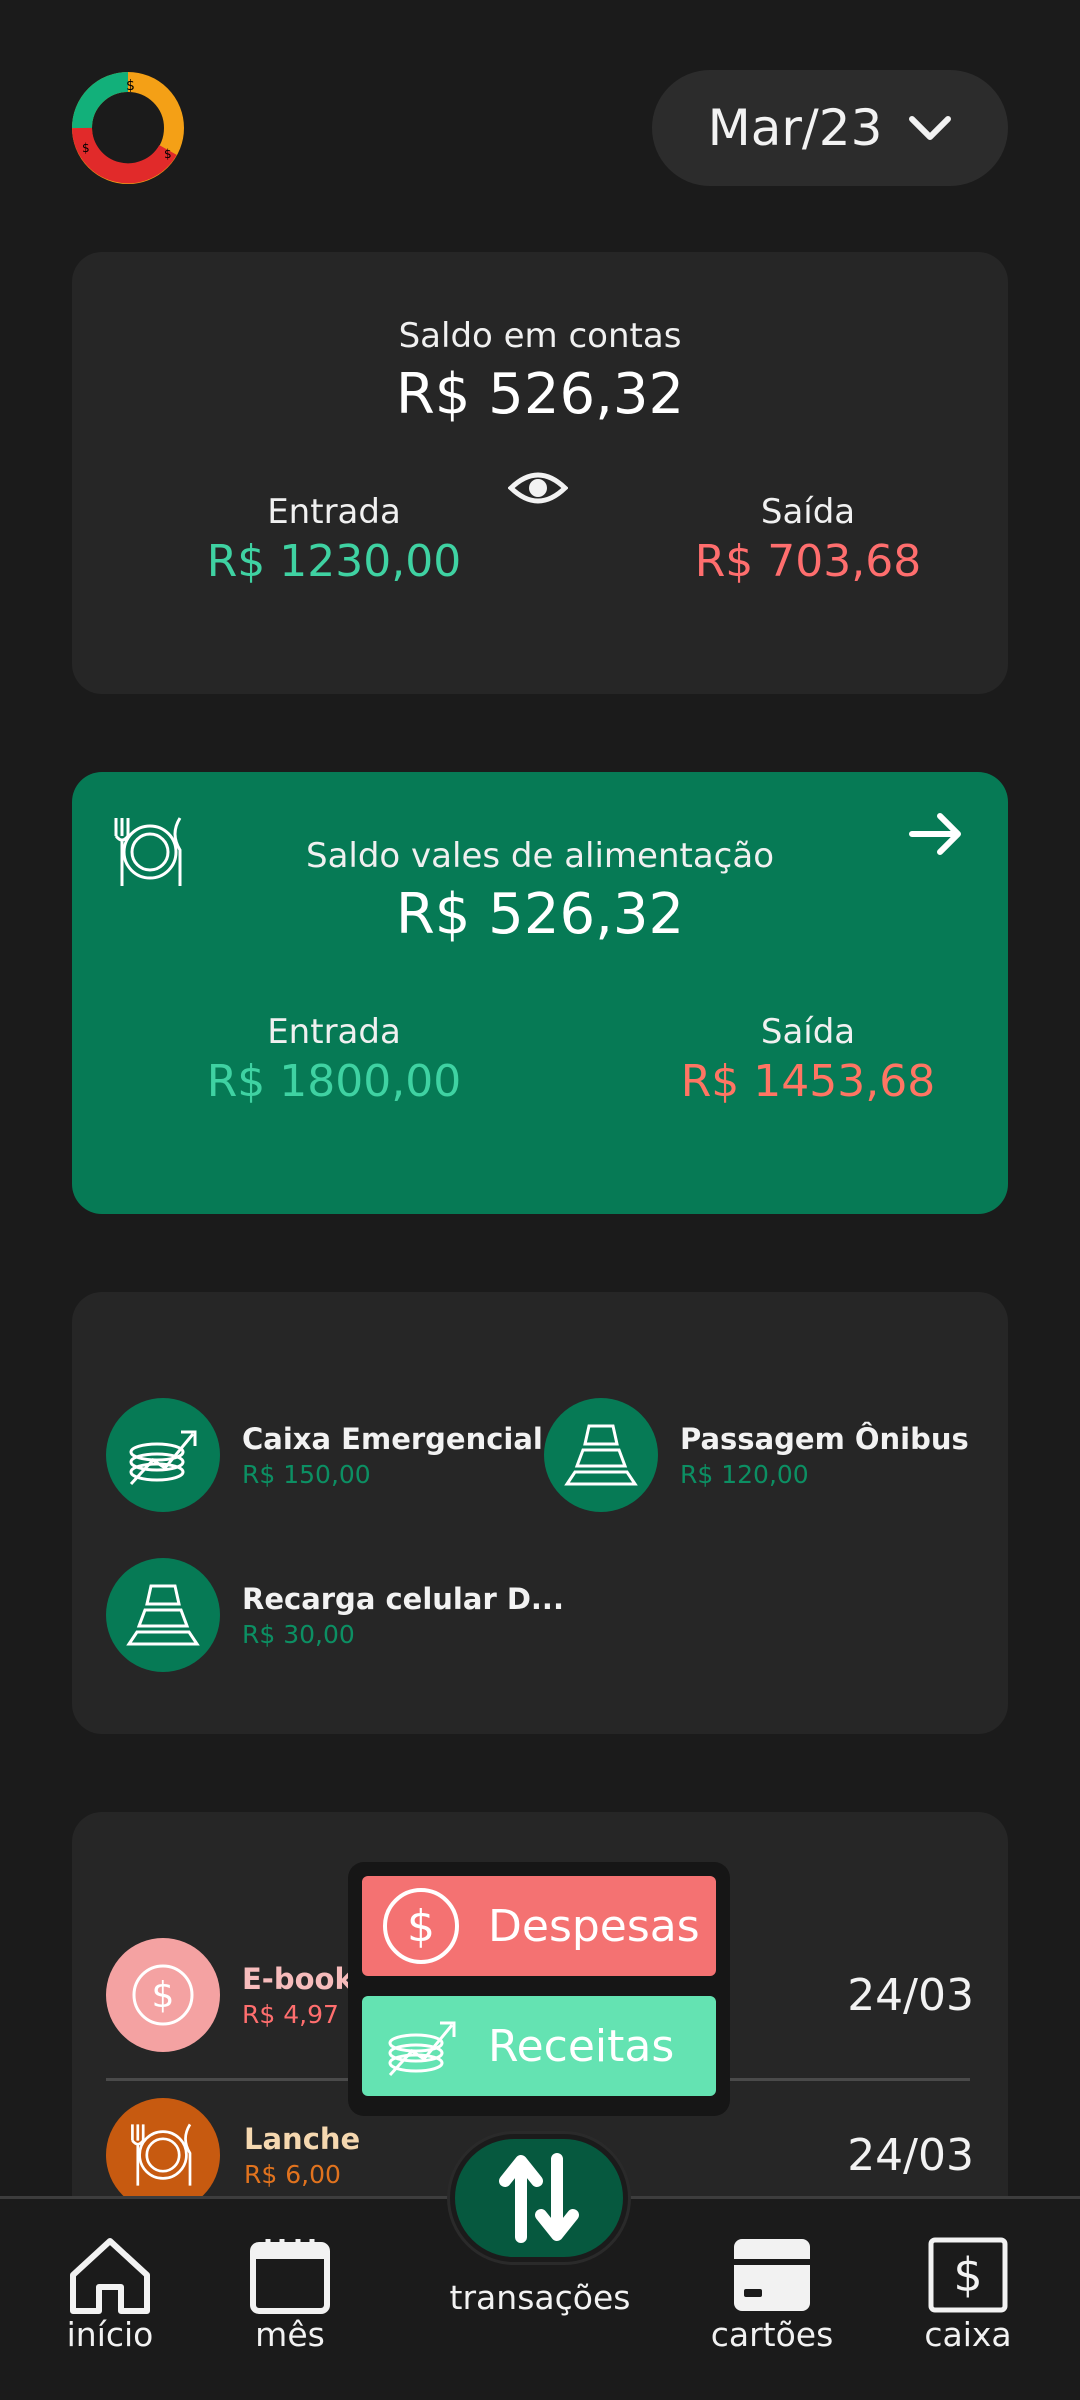 This screenshot has height=2400, width=1080. I want to click on box-item: Passagem Ônibus R$ 120,00, so click(756, 1455).